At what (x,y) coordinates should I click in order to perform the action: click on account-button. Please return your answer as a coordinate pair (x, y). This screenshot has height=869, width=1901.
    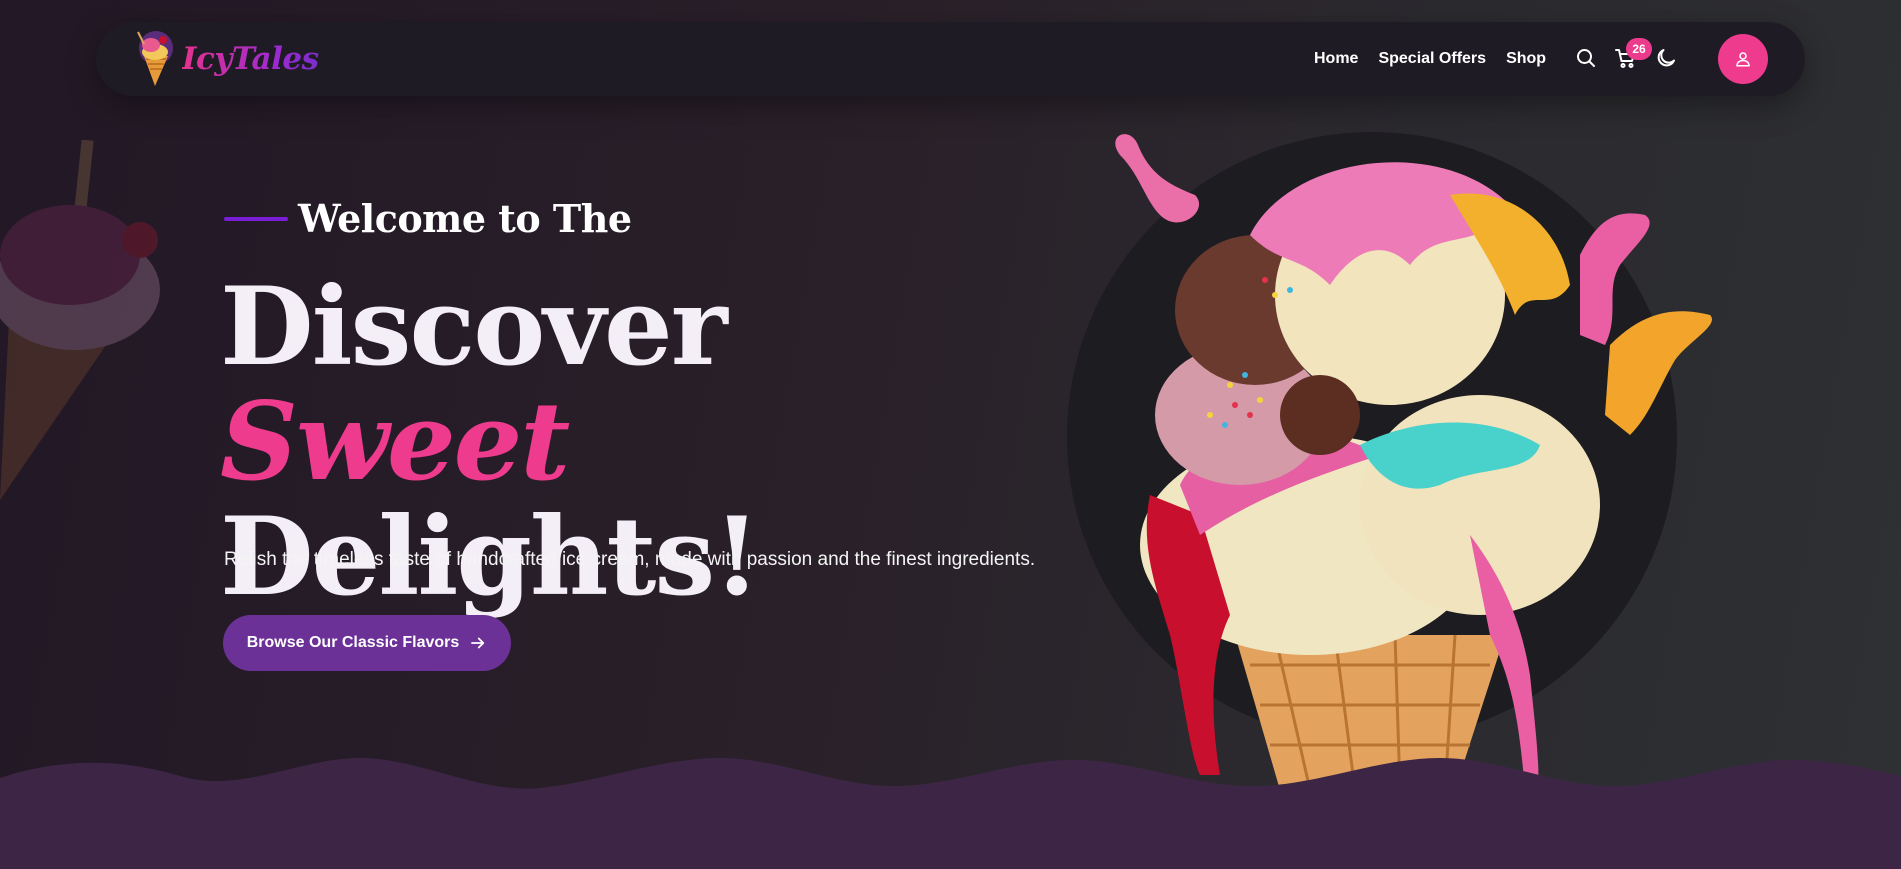
    Looking at the image, I should click on (1743, 59).